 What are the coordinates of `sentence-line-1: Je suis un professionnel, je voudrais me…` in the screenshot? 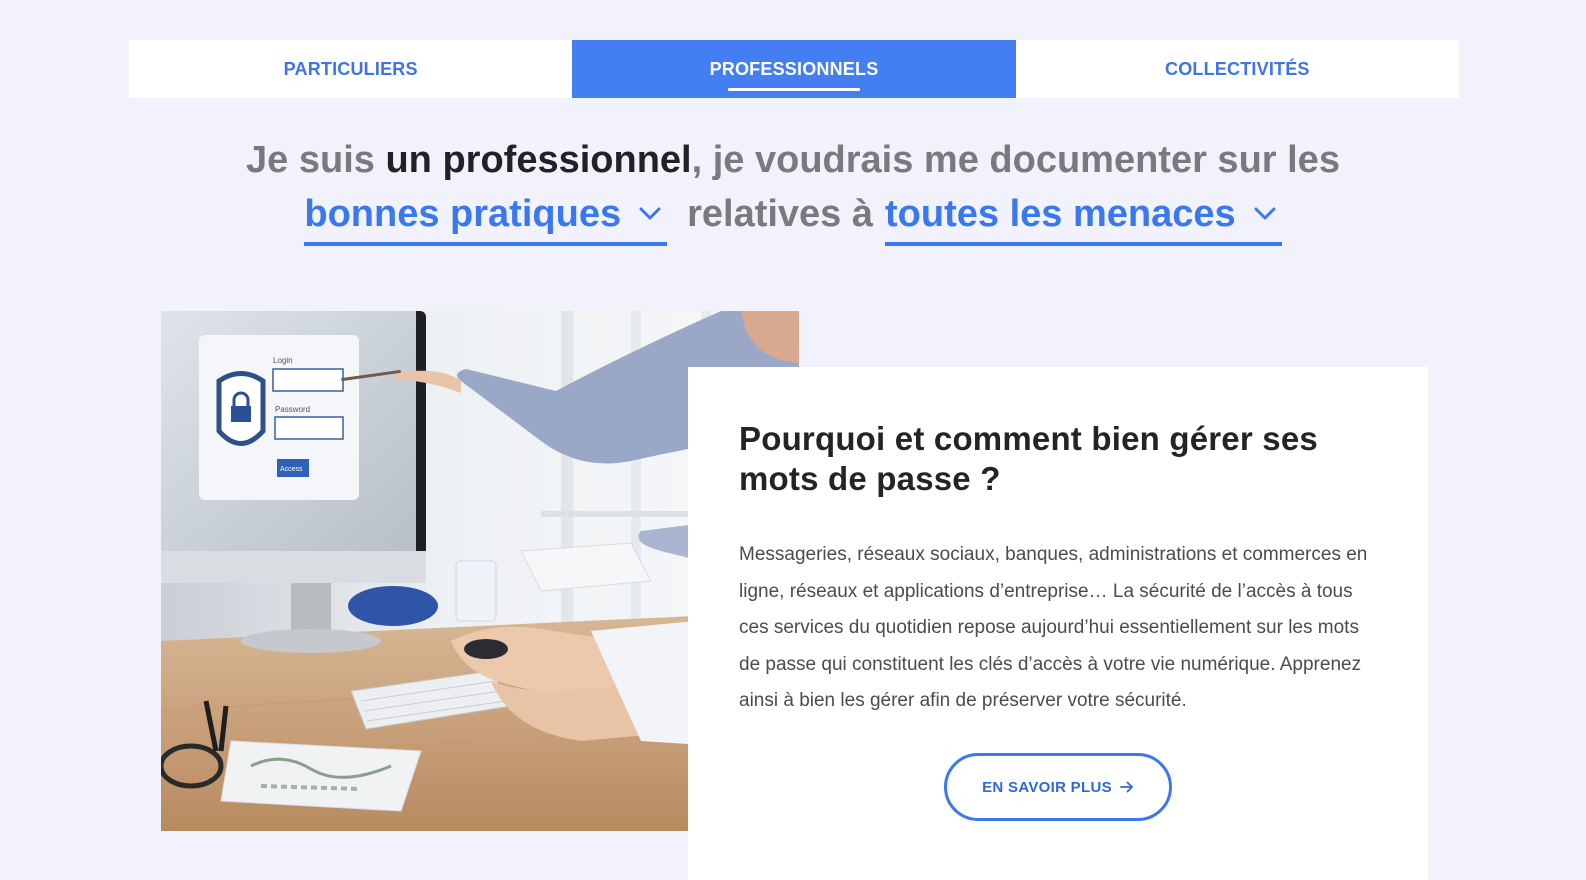 It's located at (793, 160).